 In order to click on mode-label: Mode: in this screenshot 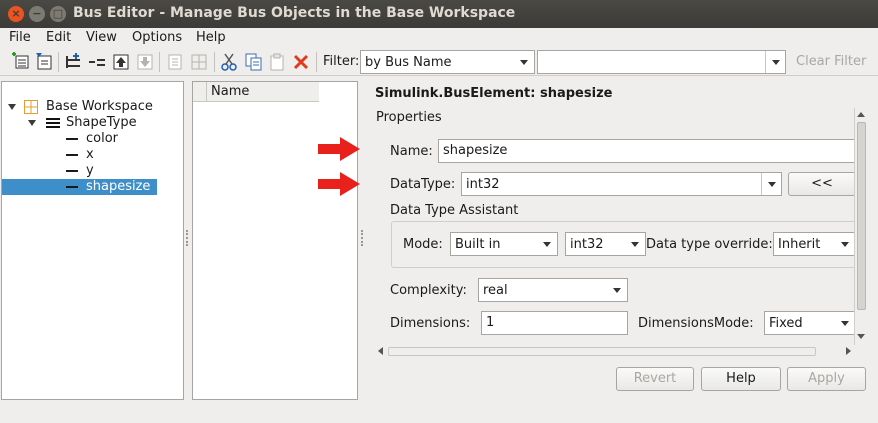, I will do `click(423, 244)`.